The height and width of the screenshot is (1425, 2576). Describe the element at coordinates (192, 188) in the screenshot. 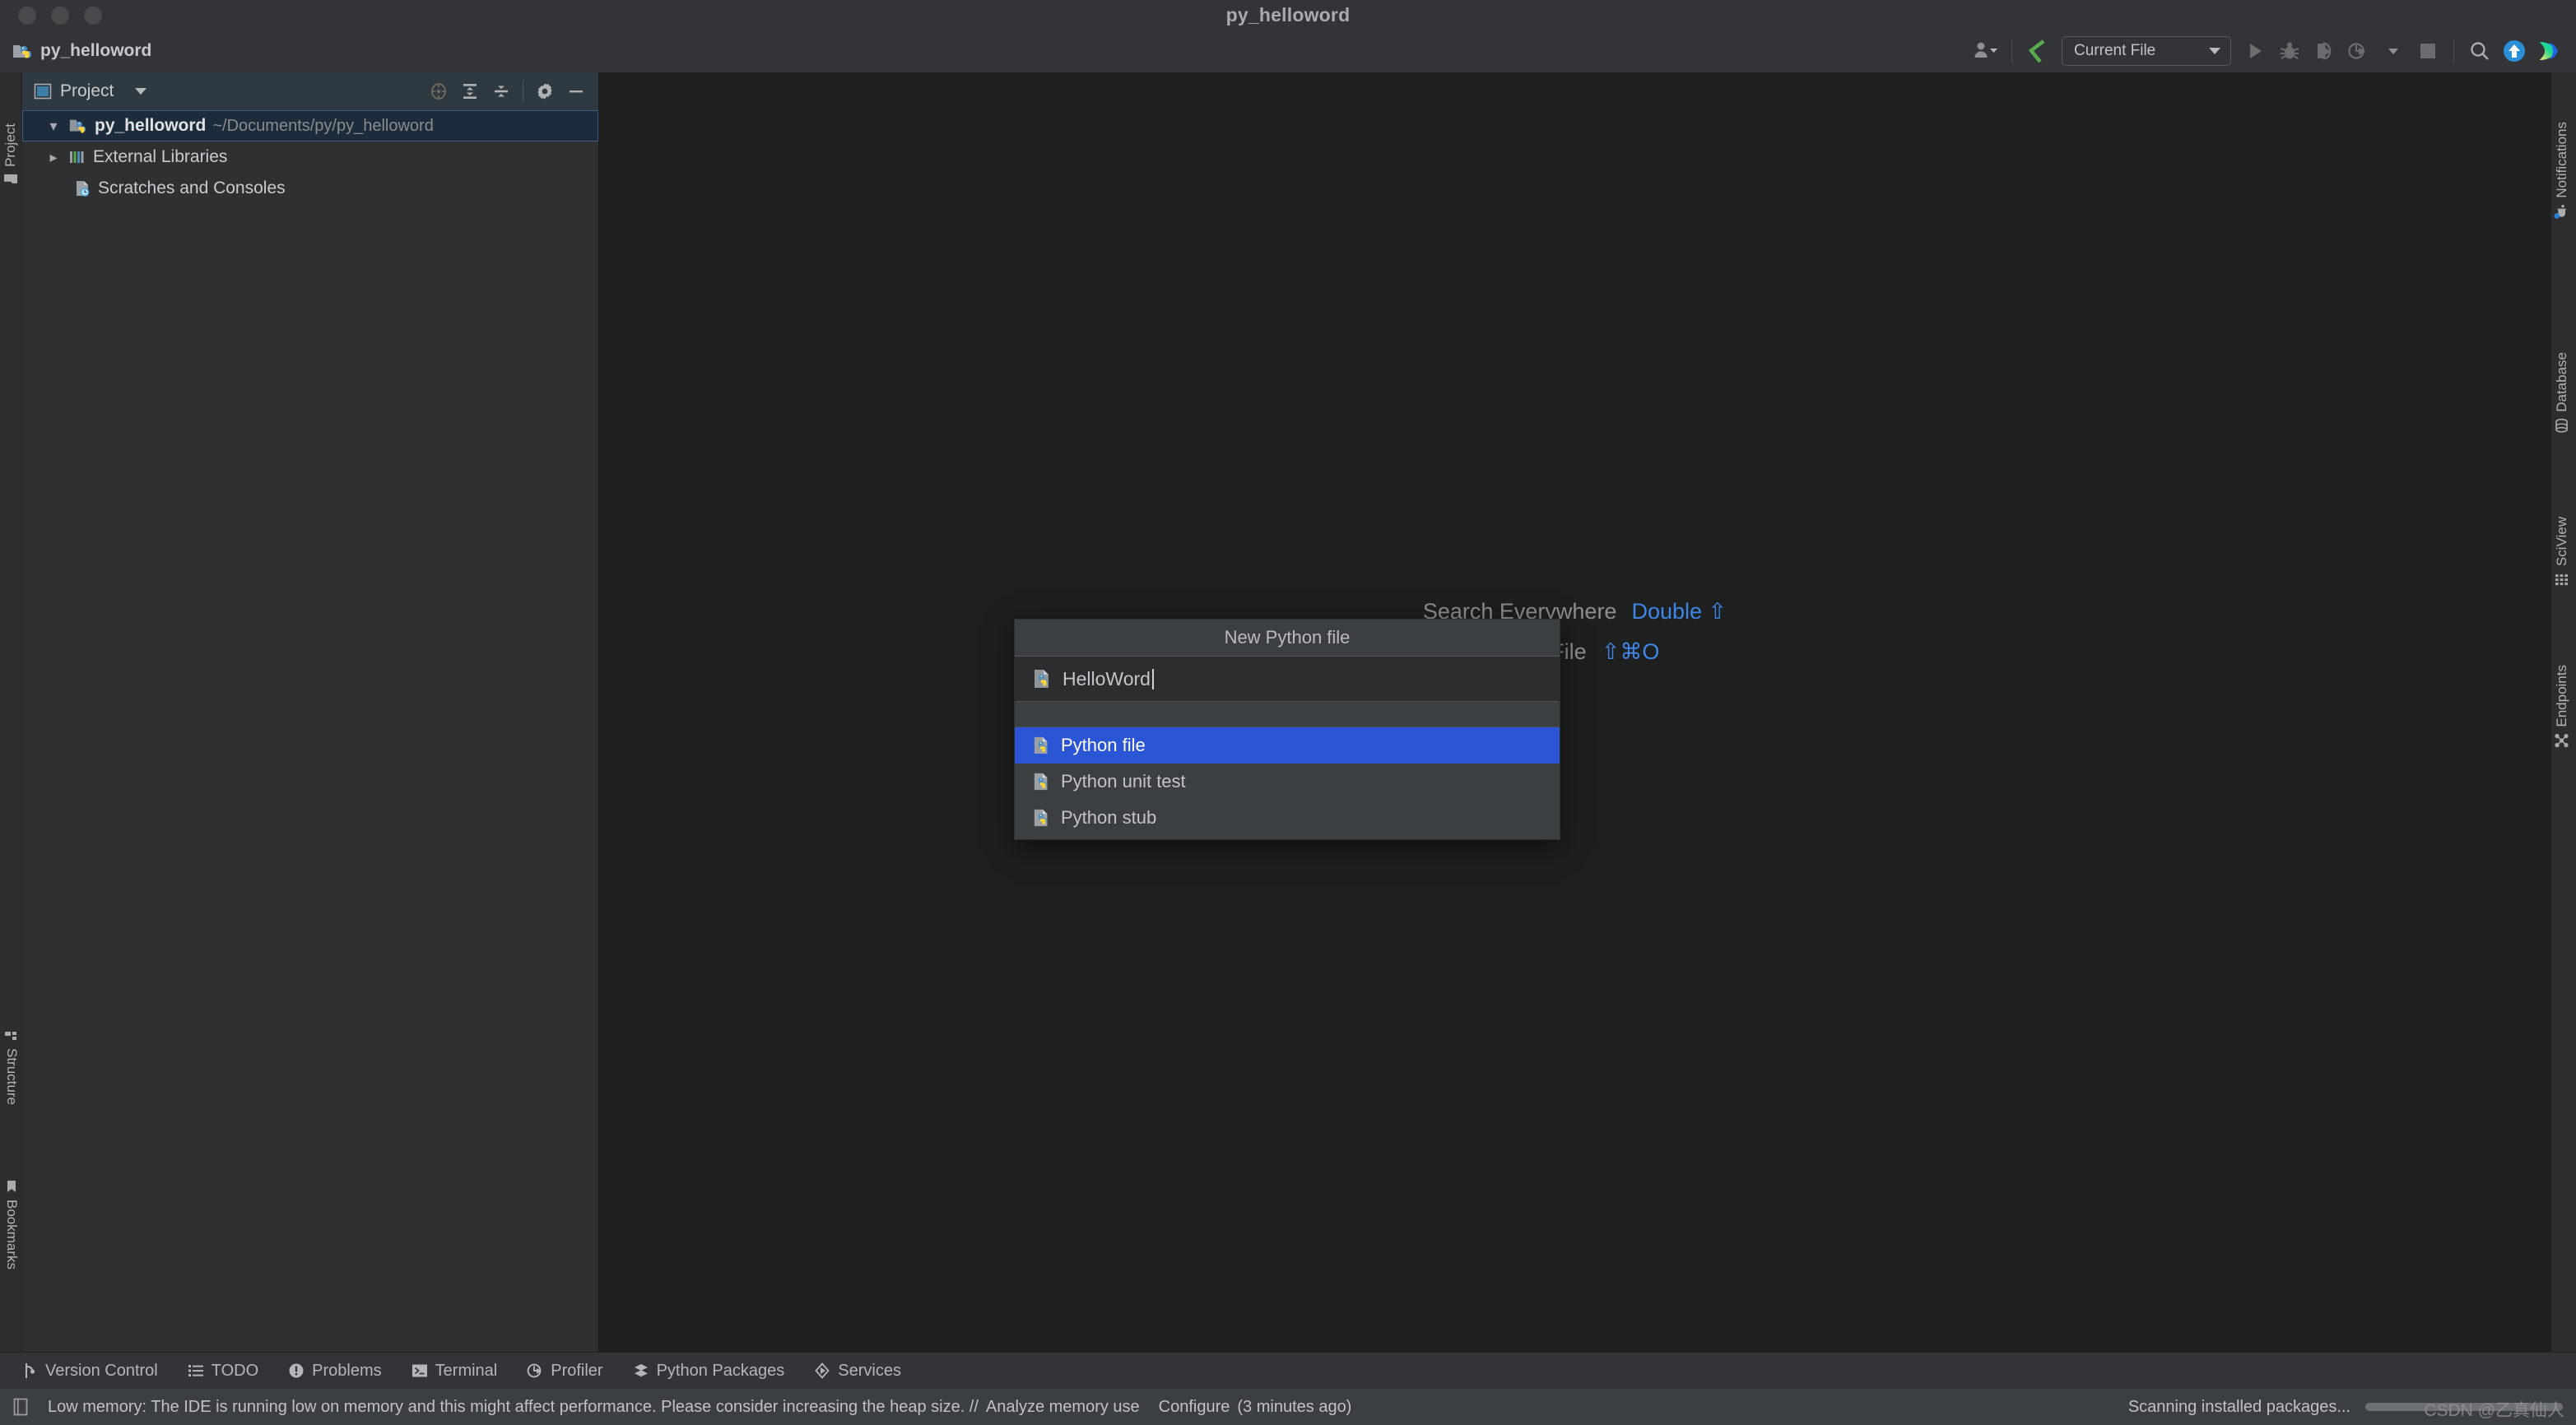

I see `tree-item-label: Scratches and Consoles` at that location.